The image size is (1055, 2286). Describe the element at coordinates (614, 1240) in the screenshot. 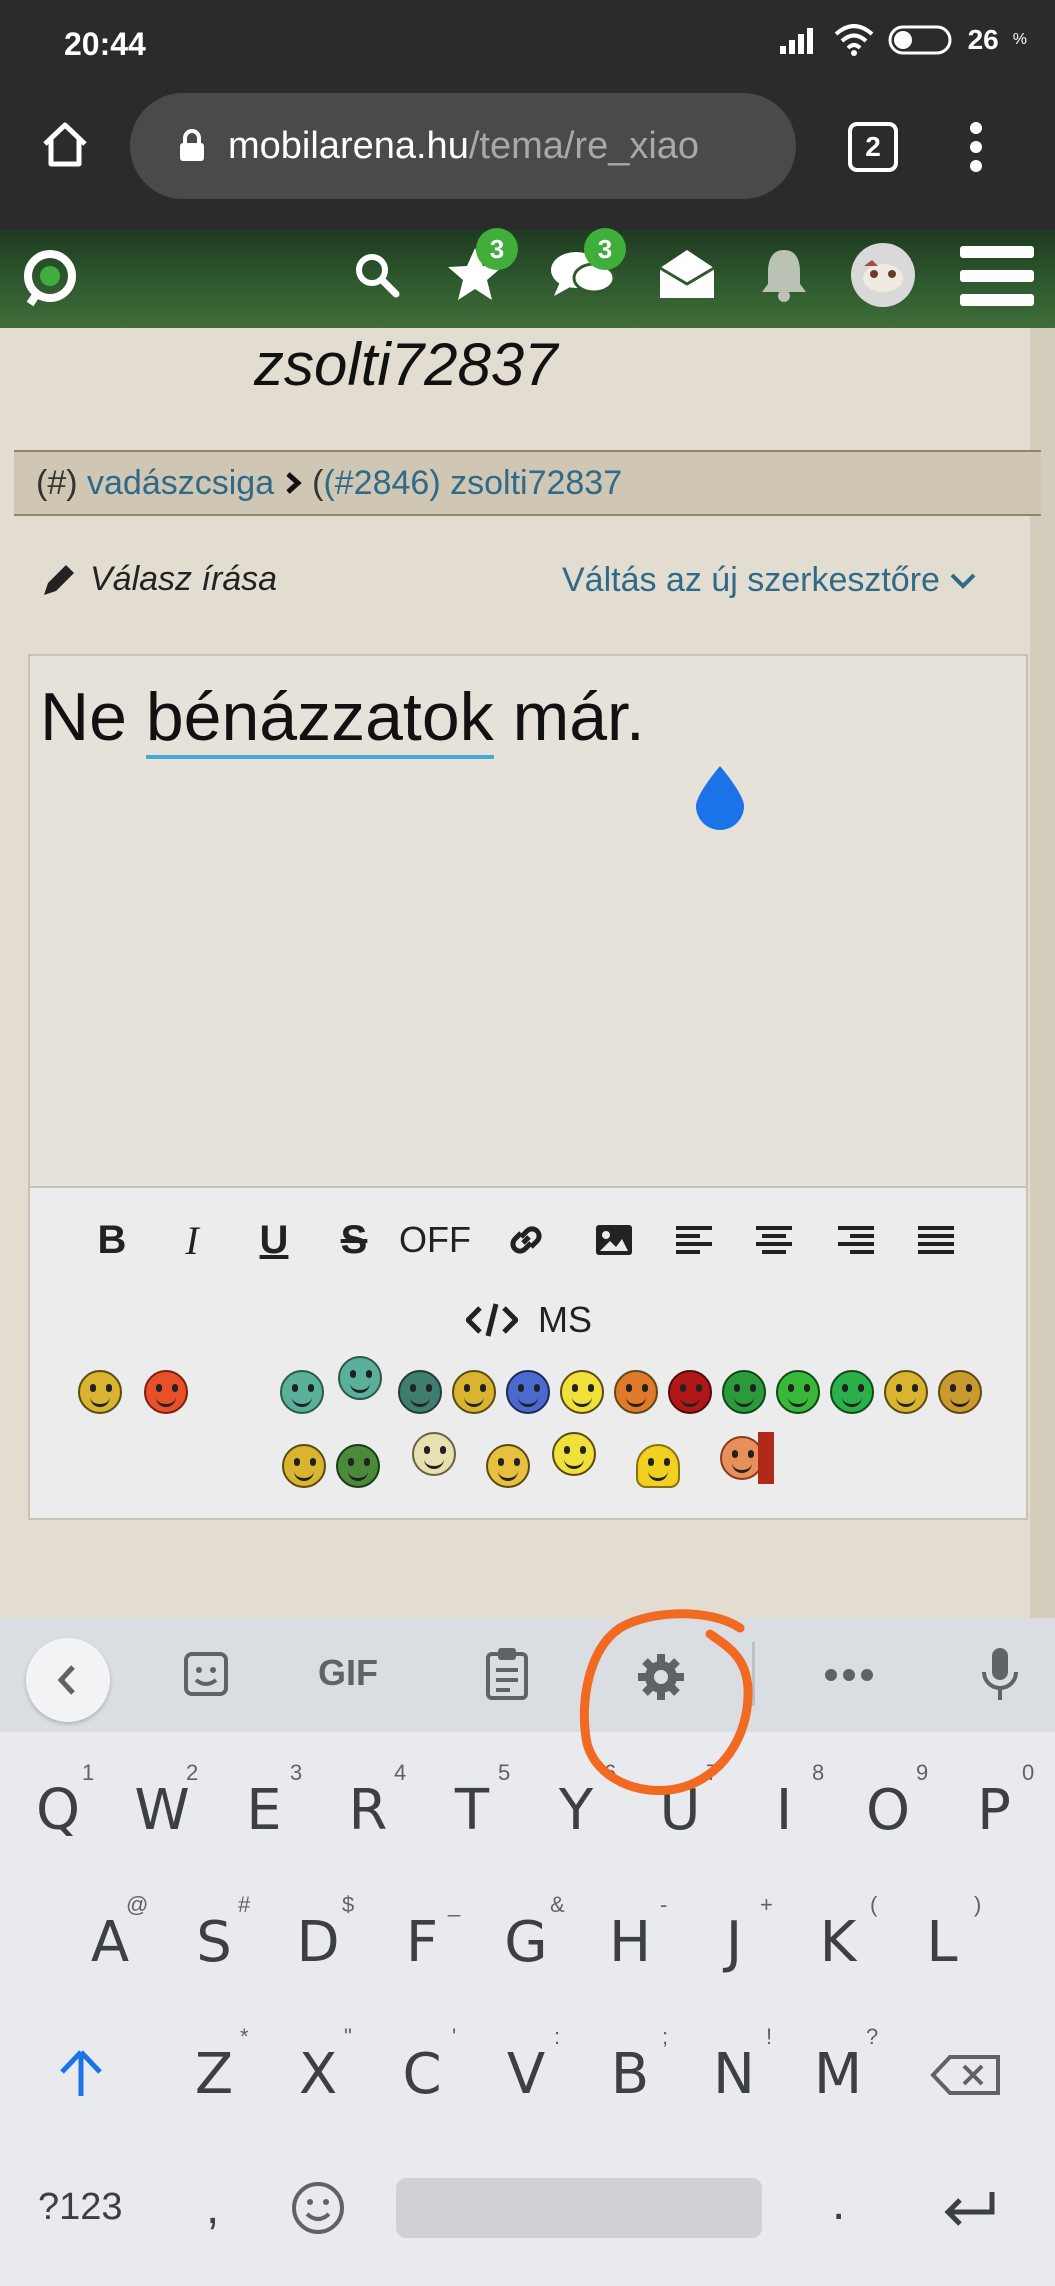

I see `image-button` at that location.